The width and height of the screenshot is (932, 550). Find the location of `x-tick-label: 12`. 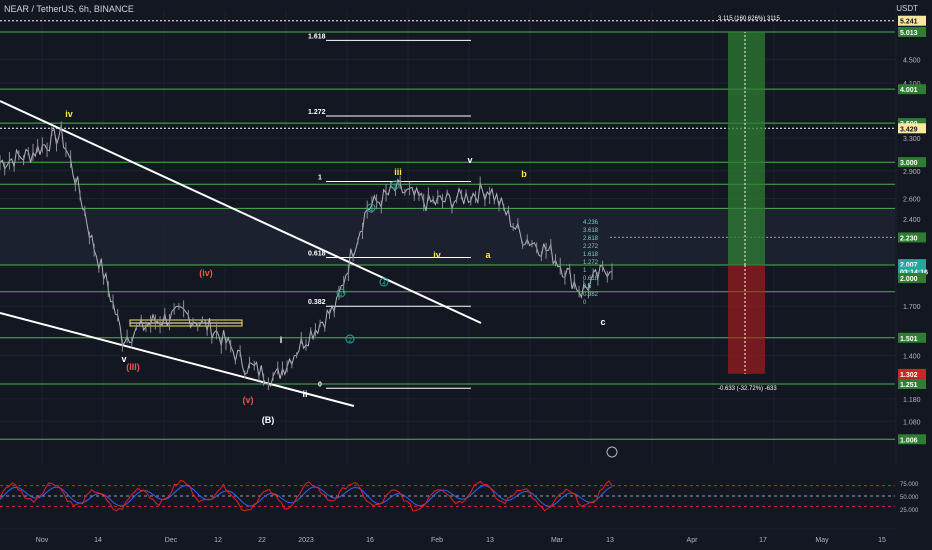

x-tick-label: 12 is located at coordinates (218, 540).